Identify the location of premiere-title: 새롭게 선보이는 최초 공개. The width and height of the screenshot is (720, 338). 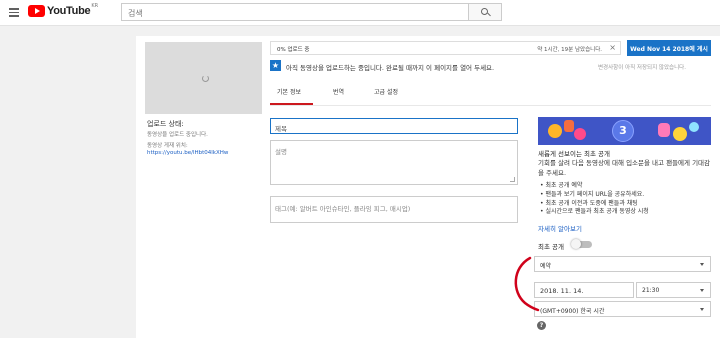
(574, 154).